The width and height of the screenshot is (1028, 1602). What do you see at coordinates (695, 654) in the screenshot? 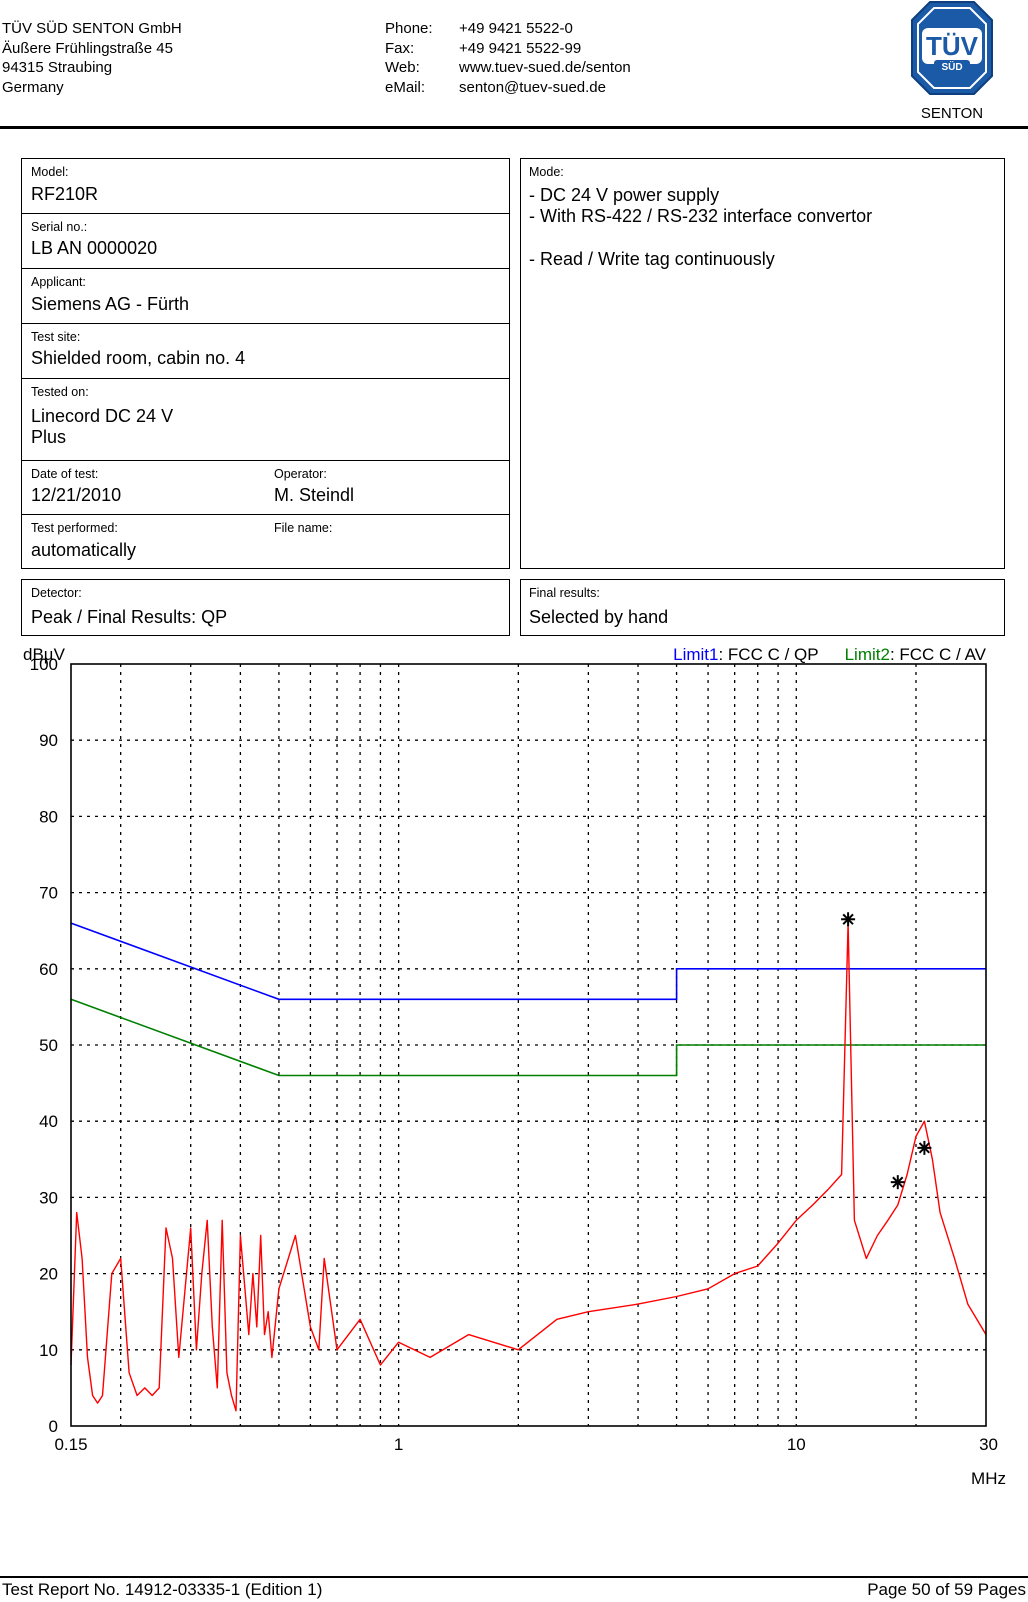
I see `legend-limit1-name: Limit1` at bounding box center [695, 654].